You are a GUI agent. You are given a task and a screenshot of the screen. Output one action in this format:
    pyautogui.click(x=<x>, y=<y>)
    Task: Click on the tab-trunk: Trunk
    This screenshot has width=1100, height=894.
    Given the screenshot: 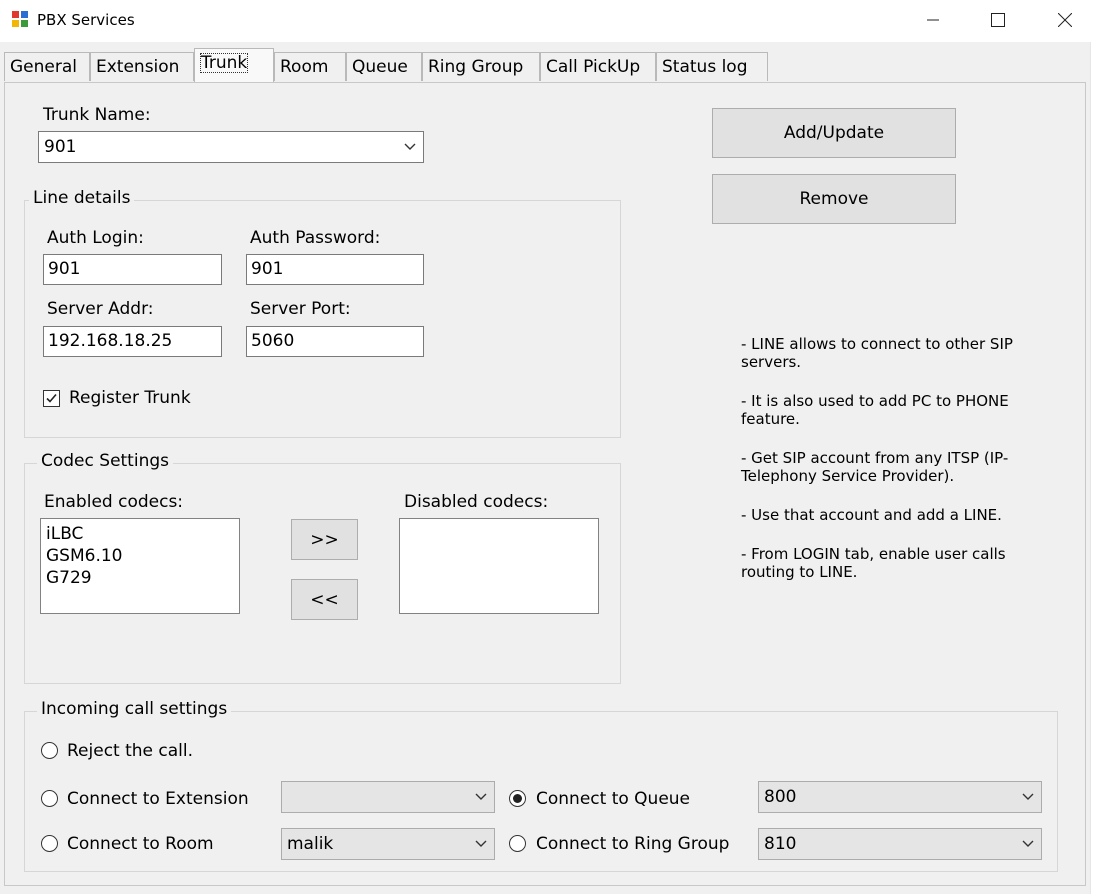 What is the action you would take?
    pyautogui.click(x=234, y=65)
    